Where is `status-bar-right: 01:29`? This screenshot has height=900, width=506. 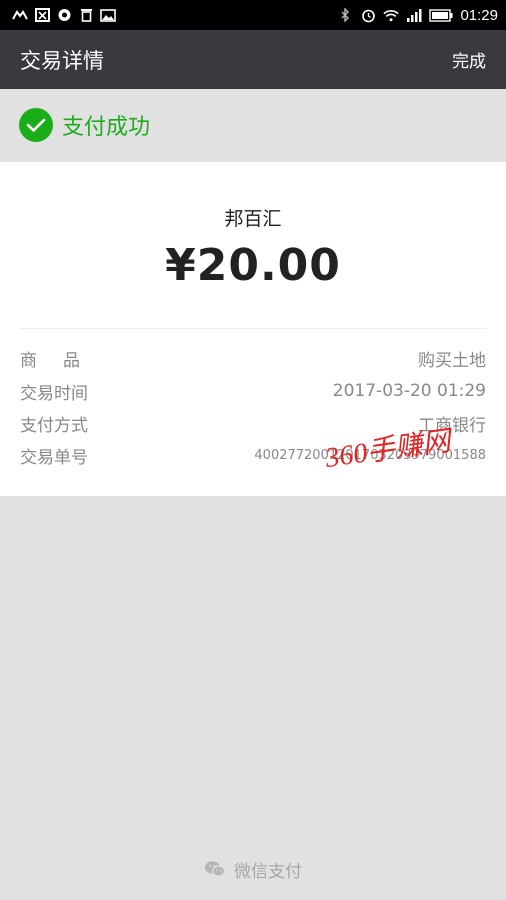 status-bar-right: 01:29 is located at coordinates (421, 15).